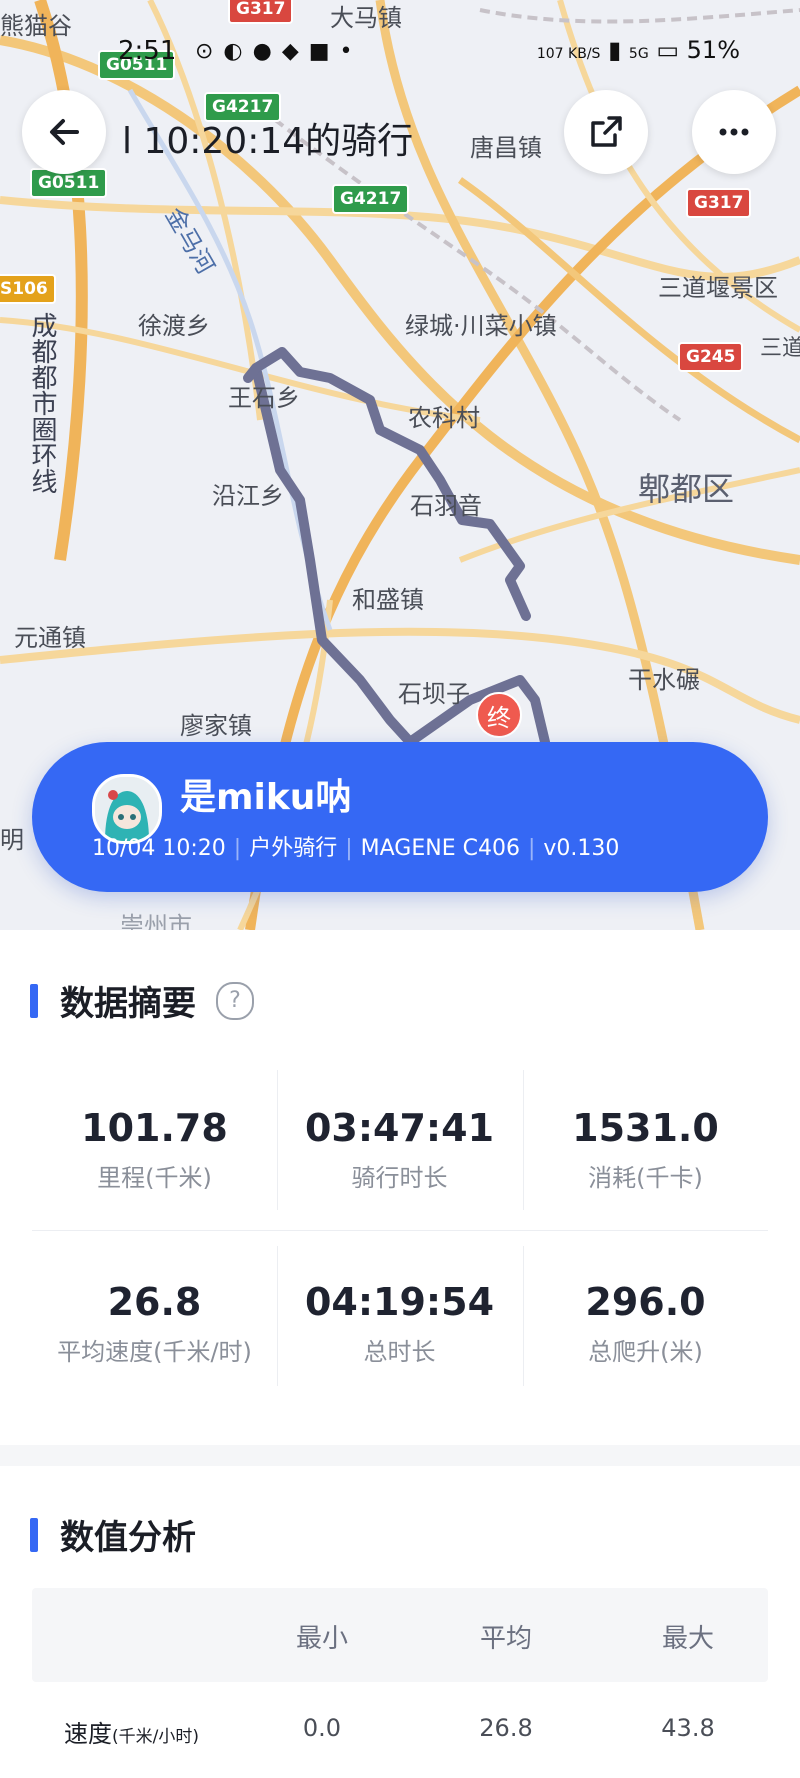 Image resolution: width=800 pixels, height=1778 pixels. Describe the element at coordinates (638, 54) in the screenshot. I see `network-type: 5G` at that location.